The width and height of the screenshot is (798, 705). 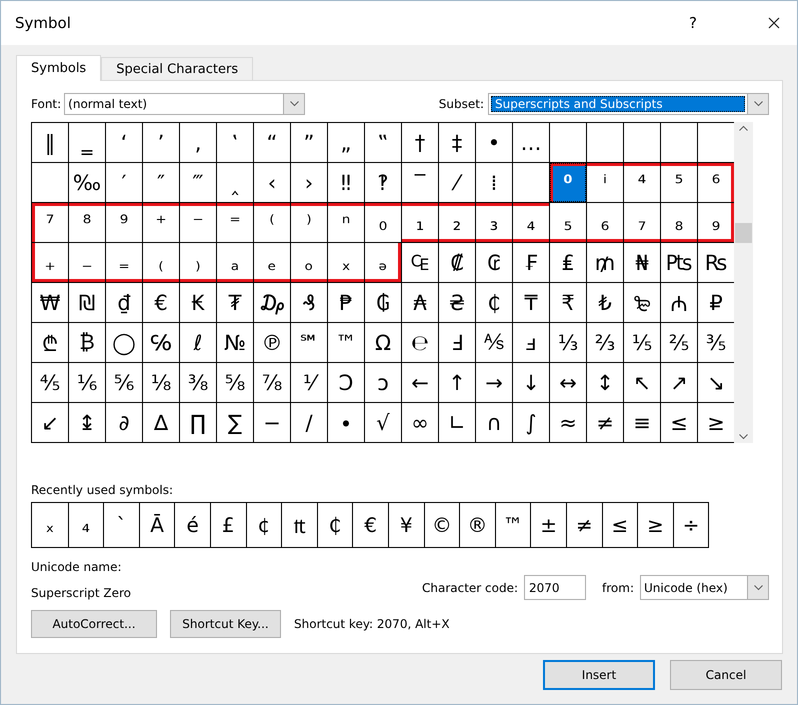 What do you see at coordinates (716, 182) in the screenshot?
I see `symbol-cell: ⁶` at bounding box center [716, 182].